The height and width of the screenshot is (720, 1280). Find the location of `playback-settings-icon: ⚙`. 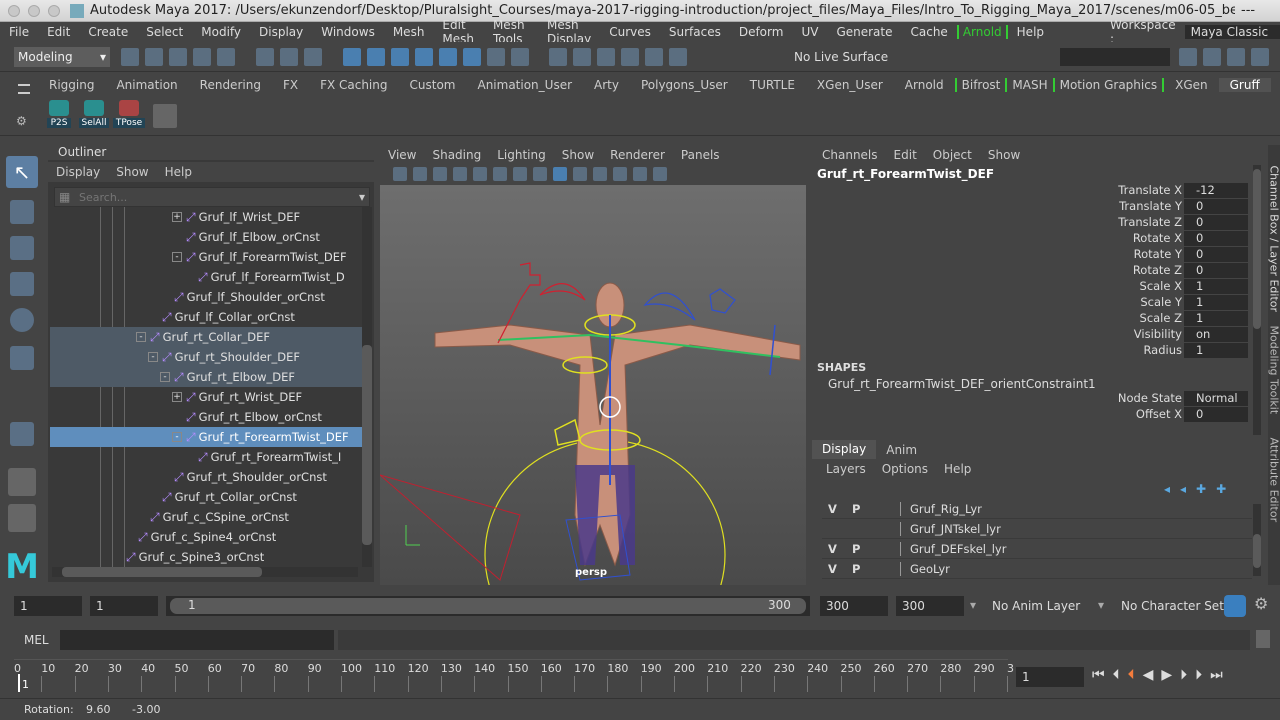

playback-settings-icon: ⚙ is located at coordinates (1262, 605).